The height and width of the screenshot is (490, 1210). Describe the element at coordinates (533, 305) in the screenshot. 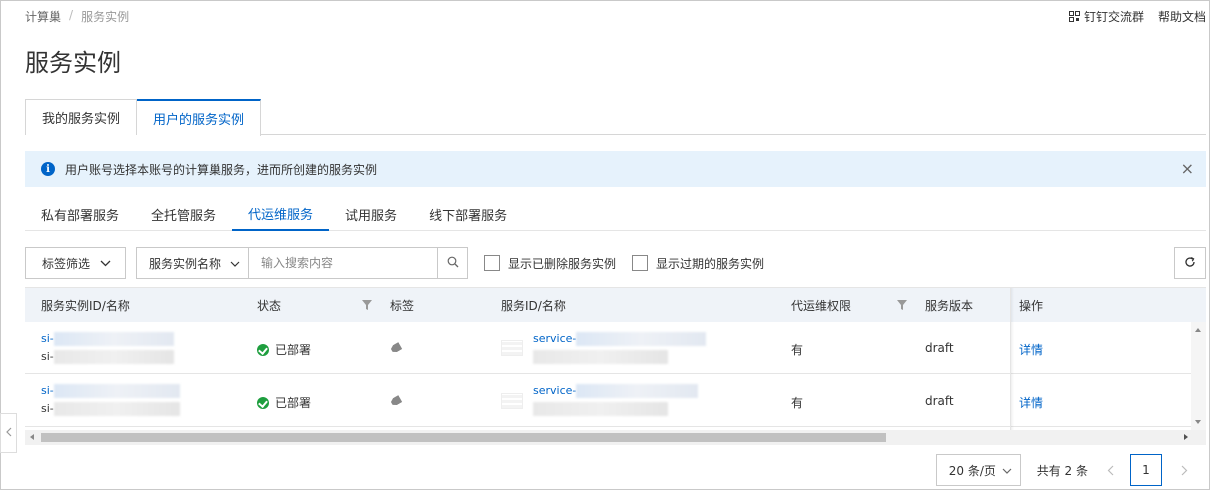

I see `header-service: 服务ID/名称` at that location.